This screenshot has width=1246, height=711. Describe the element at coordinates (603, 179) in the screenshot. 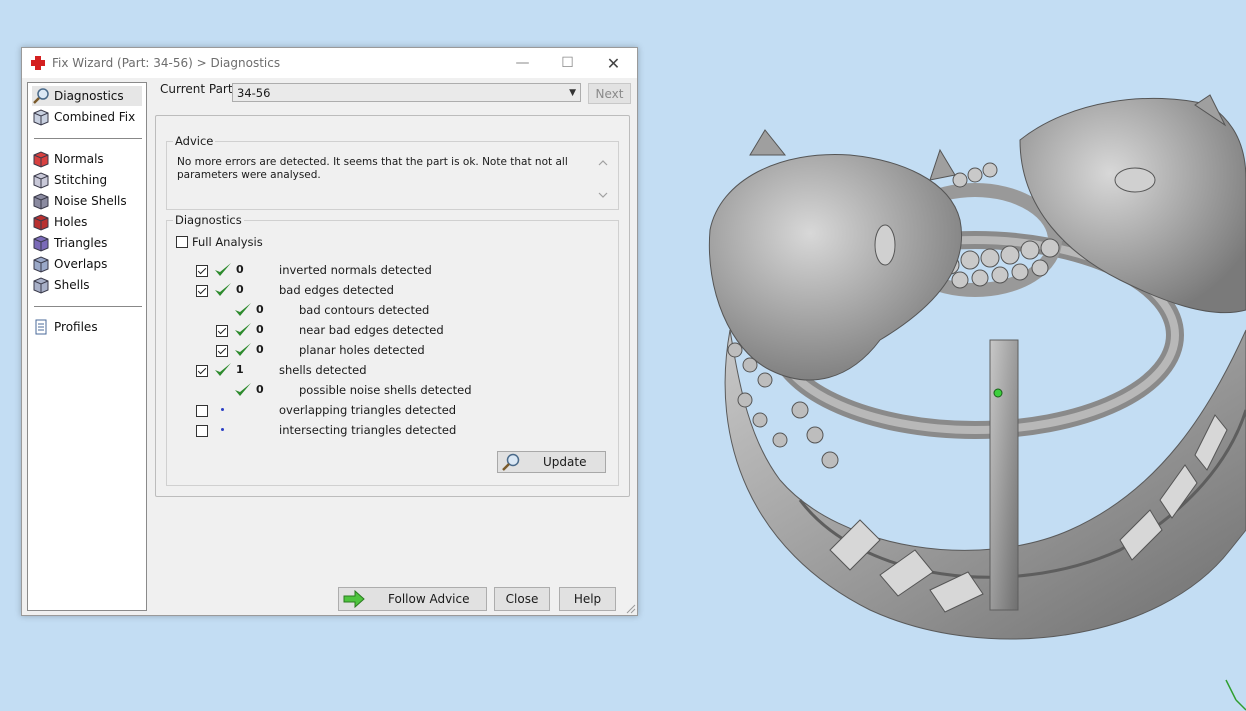

I see `advice-scrollbar` at that location.